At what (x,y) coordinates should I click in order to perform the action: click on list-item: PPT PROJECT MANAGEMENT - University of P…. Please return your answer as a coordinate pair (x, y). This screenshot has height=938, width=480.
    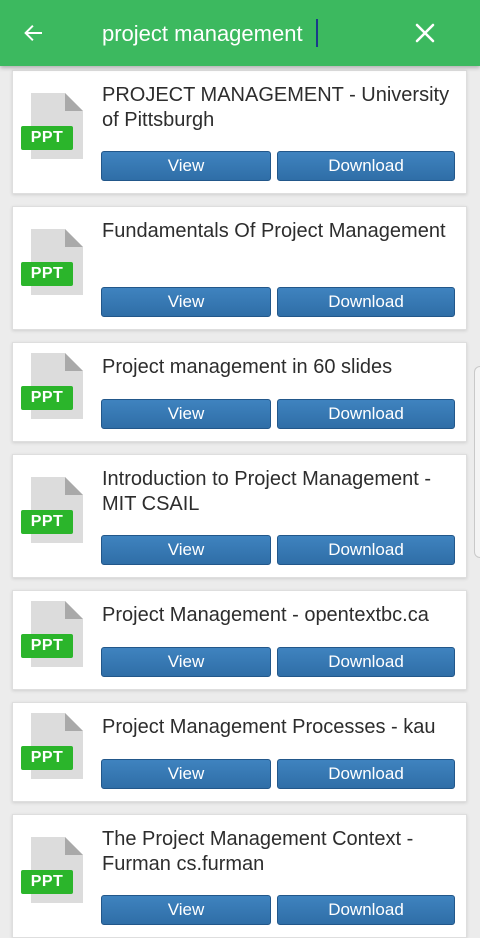
    Looking at the image, I should click on (239, 132).